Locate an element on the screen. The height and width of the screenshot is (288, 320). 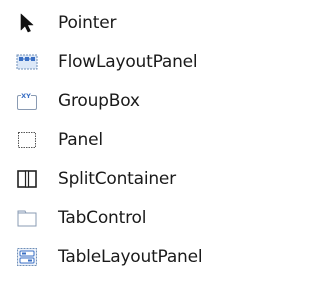
toolbox-item-splitcontainer: SplitContainer is located at coordinates (127, 179).